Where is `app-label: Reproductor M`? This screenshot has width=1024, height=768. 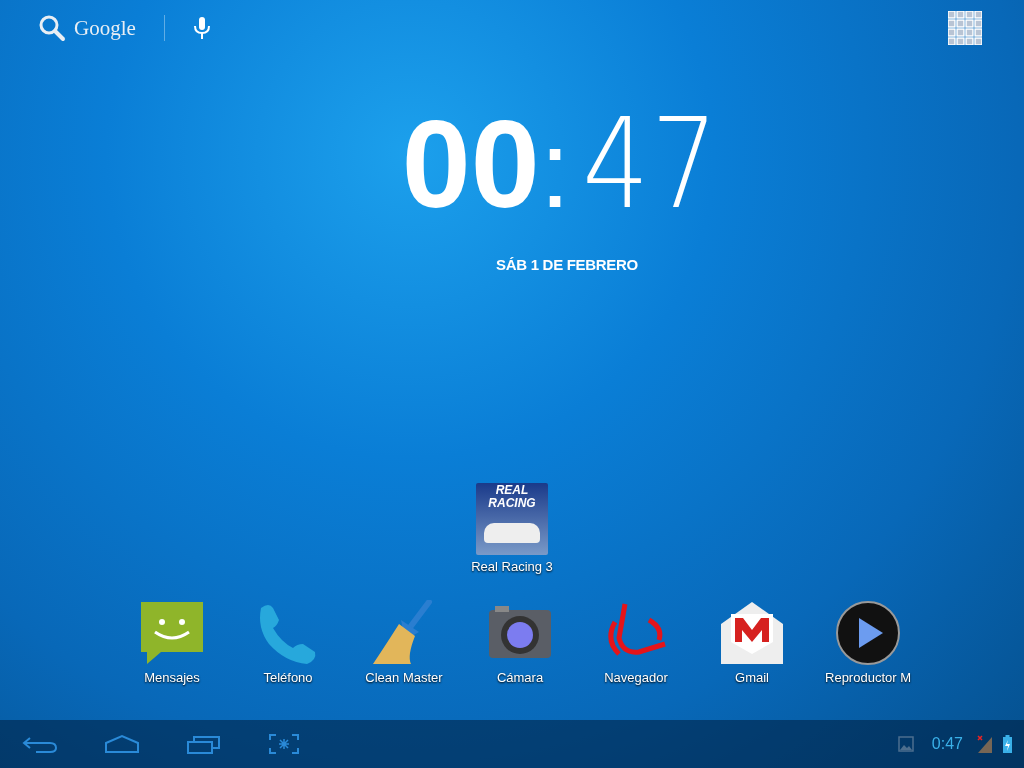
app-label: Reproductor M is located at coordinates (868, 677).